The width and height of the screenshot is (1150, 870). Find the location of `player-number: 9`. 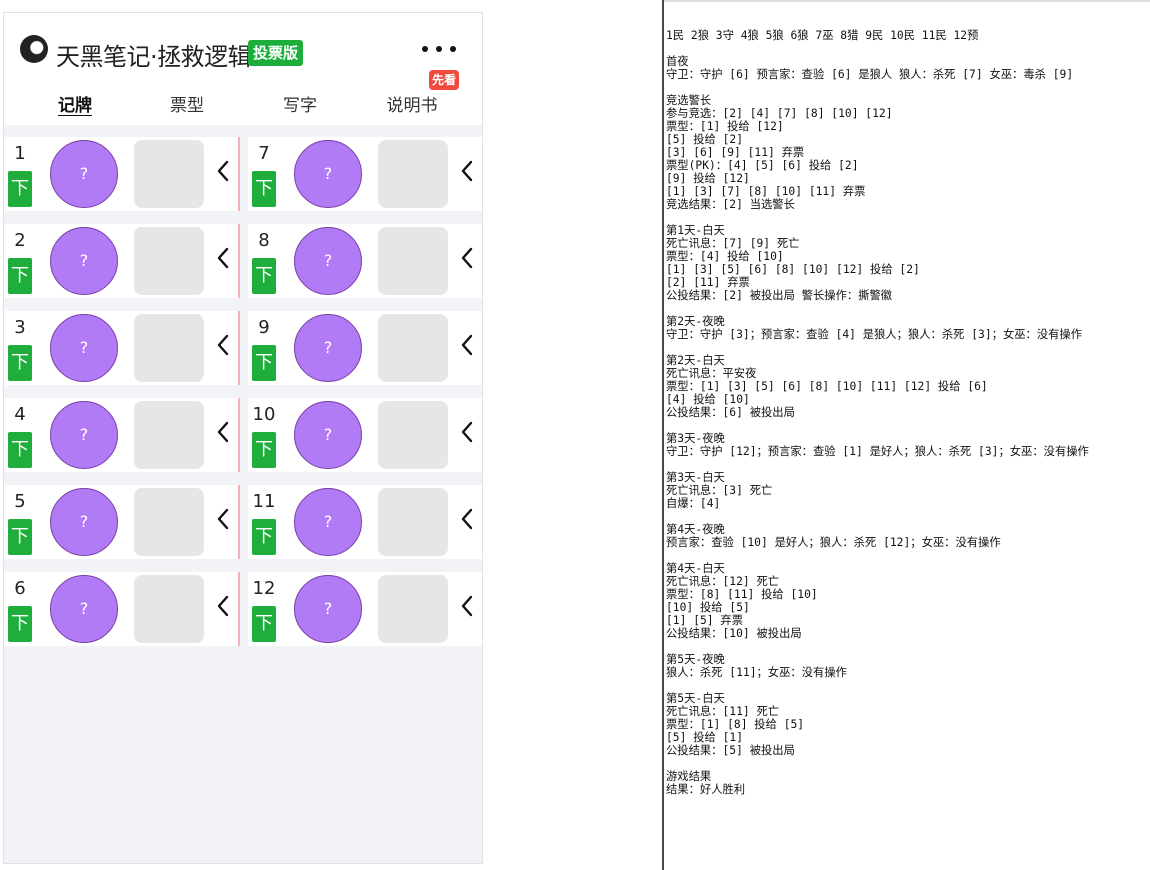

player-number: 9 is located at coordinates (264, 327).